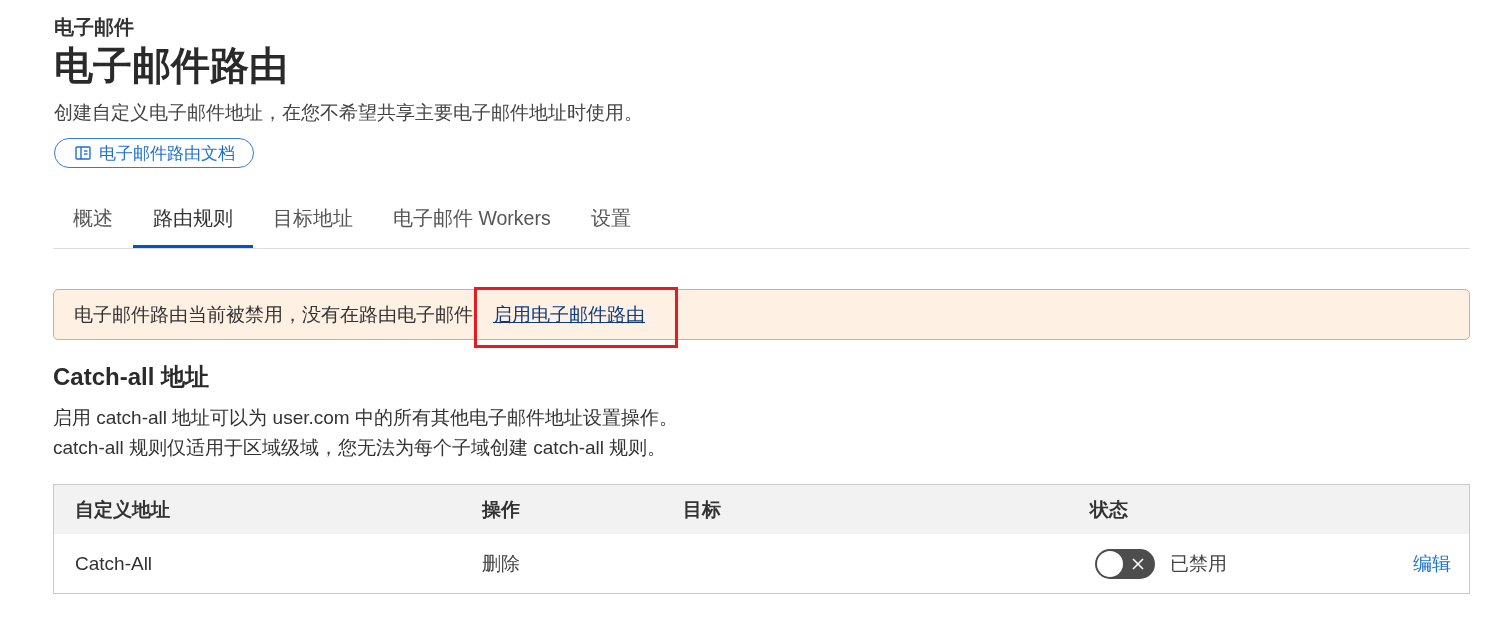  Describe the element at coordinates (114, 563) in the screenshot. I see `table-cell-text: Catch-All` at that location.